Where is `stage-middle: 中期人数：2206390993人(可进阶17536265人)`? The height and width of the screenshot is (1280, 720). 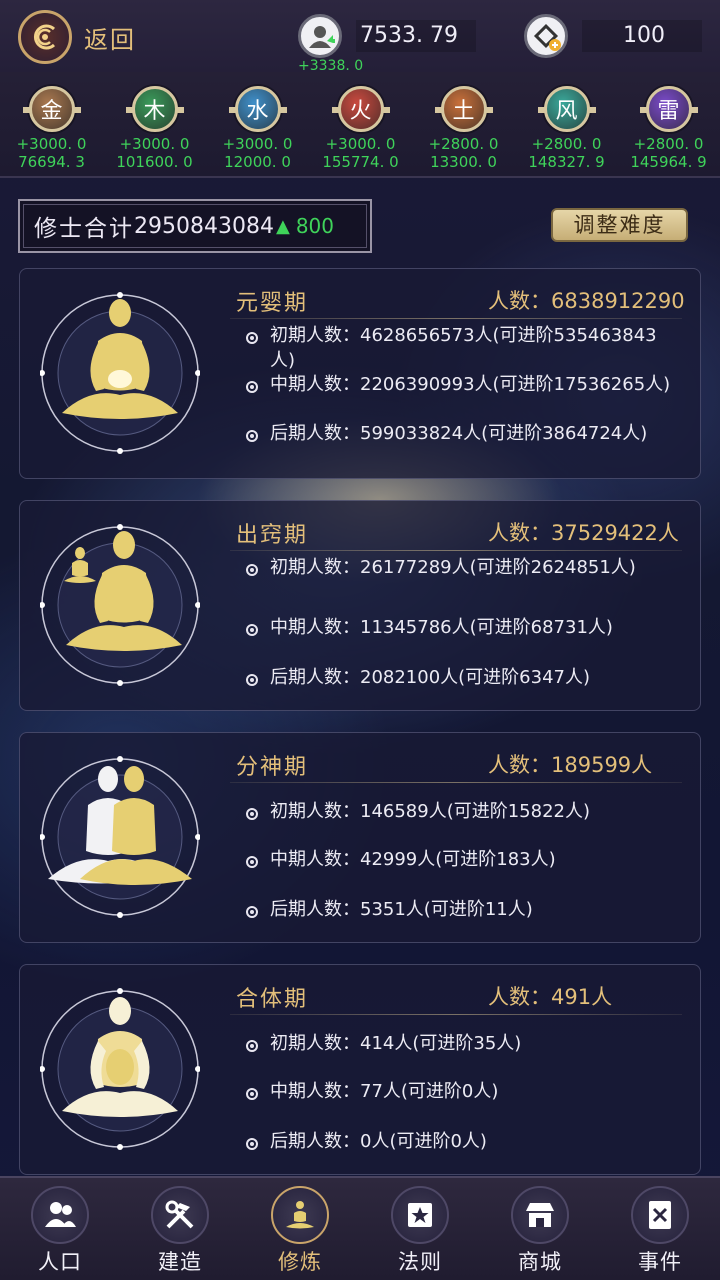
stage-middle: 中期人数：2206390993人(可进阶17536265人) is located at coordinates (466, 384).